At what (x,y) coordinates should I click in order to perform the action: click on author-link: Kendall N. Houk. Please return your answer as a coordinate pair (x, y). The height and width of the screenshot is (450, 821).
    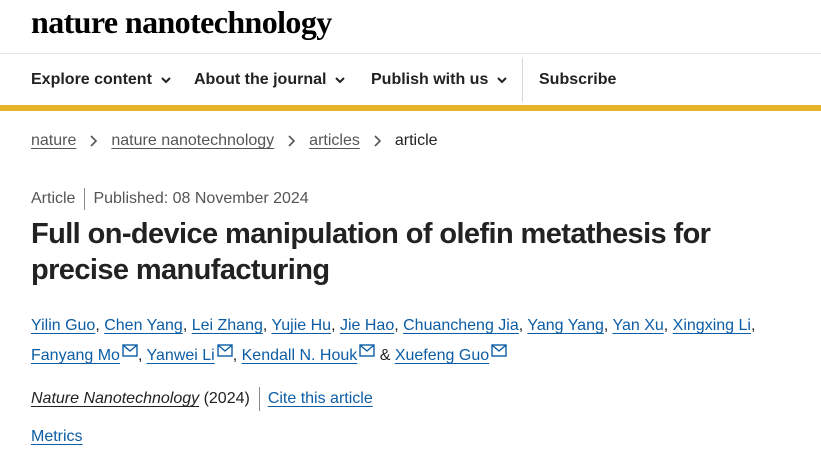
    Looking at the image, I should click on (300, 355).